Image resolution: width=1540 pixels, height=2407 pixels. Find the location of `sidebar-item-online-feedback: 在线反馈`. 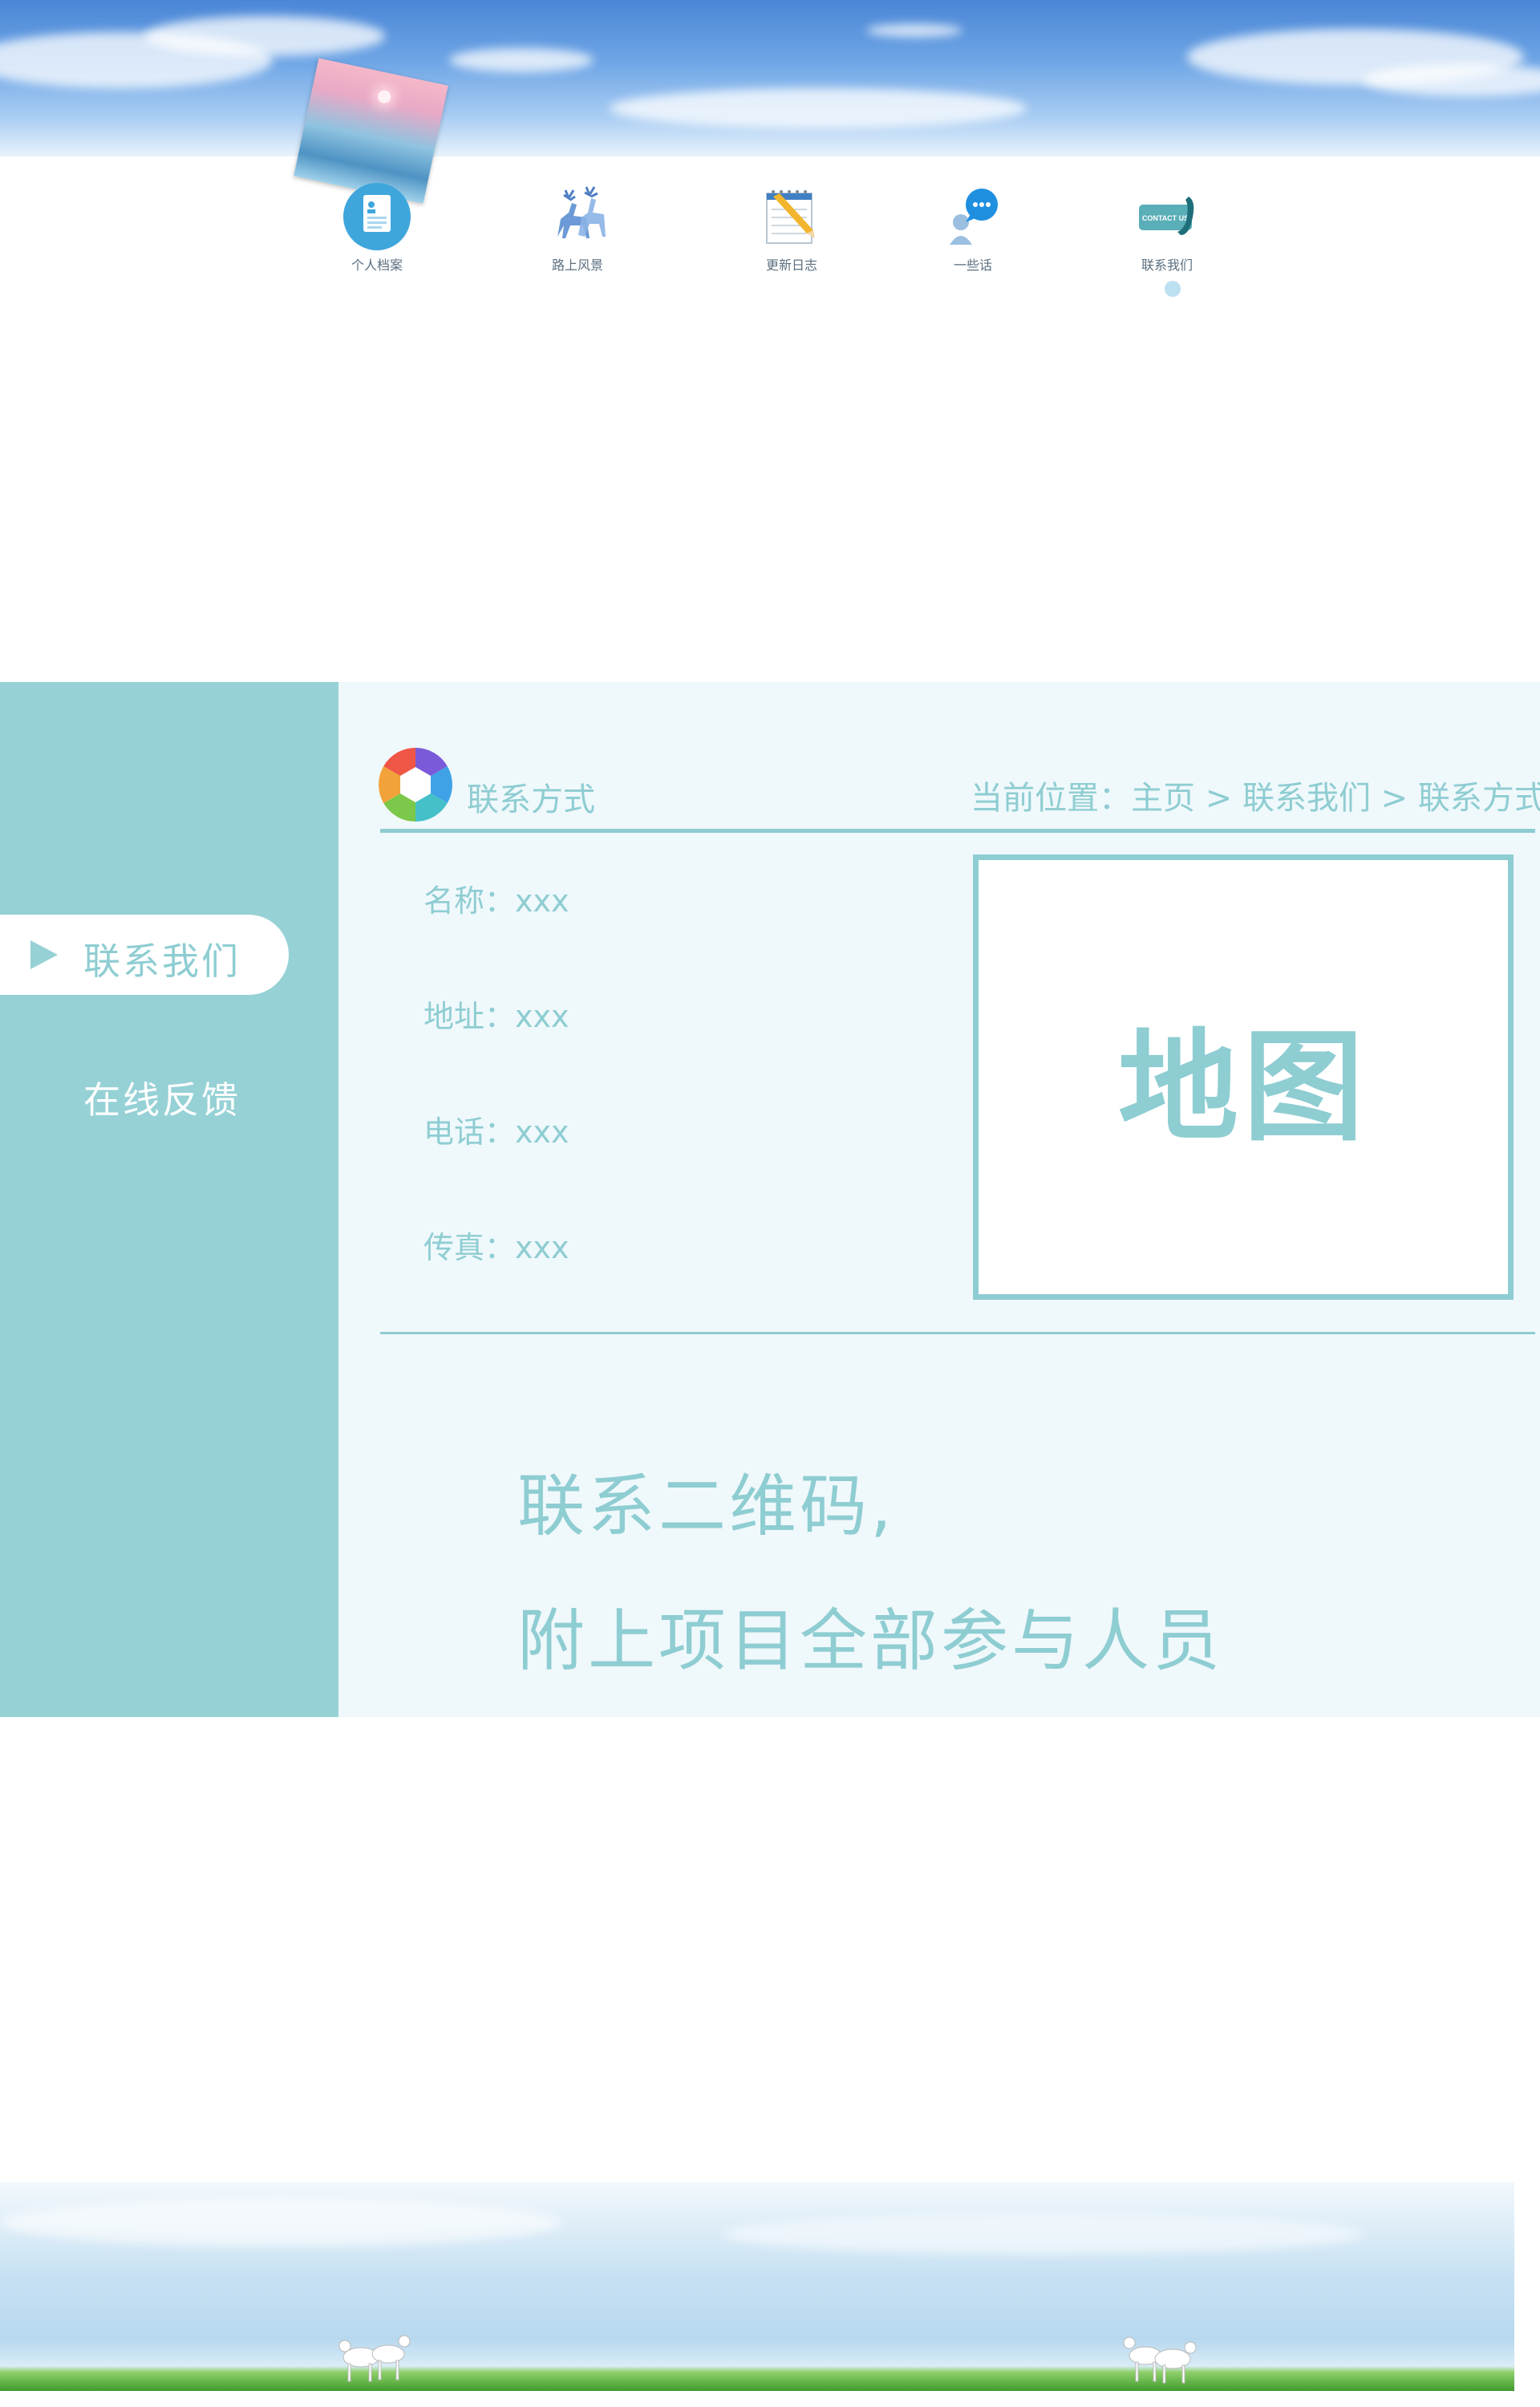

sidebar-item-online-feedback: 在线反馈 is located at coordinates (162, 1097).